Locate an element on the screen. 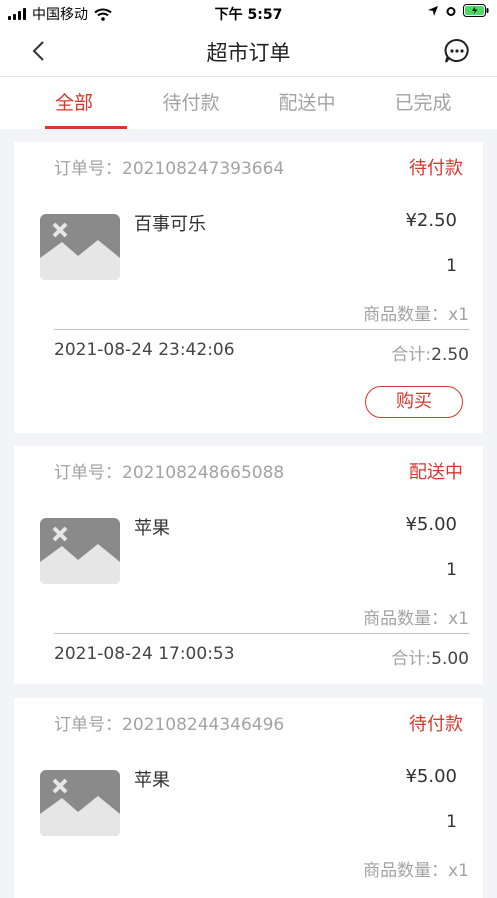  chat-bubble-icon is located at coordinates (457, 51).